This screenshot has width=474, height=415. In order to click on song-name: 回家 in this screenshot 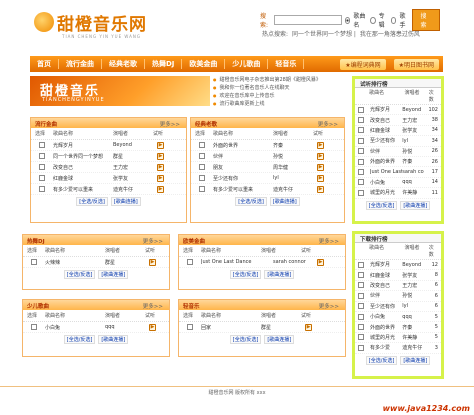, I will do `click(231, 327)`.